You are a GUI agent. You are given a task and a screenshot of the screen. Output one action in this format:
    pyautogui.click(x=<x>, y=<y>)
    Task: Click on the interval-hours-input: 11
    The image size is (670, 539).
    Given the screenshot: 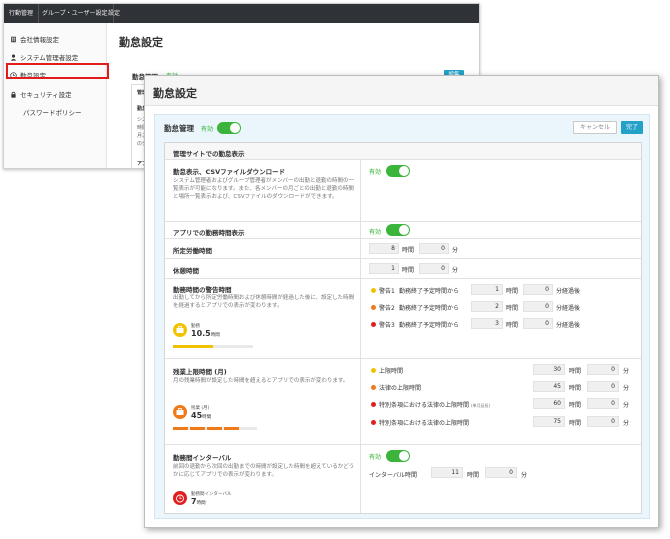 What is the action you would take?
    pyautogui.click(x=447, y=472)
    